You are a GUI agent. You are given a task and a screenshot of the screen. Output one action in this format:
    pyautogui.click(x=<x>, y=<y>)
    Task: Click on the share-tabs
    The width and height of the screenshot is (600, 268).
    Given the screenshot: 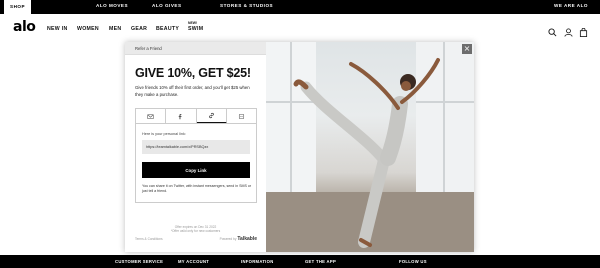 What is the action you would take?
    pyautogui.click(x=196, y=116)
    